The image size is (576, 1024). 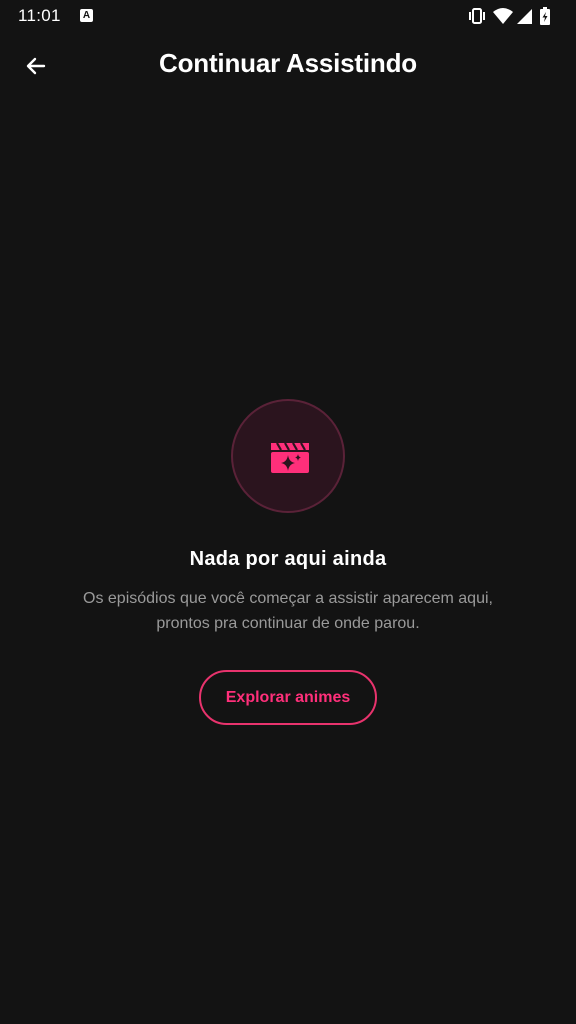 I want to click on wifi-icon, so click(x=503, y=16).